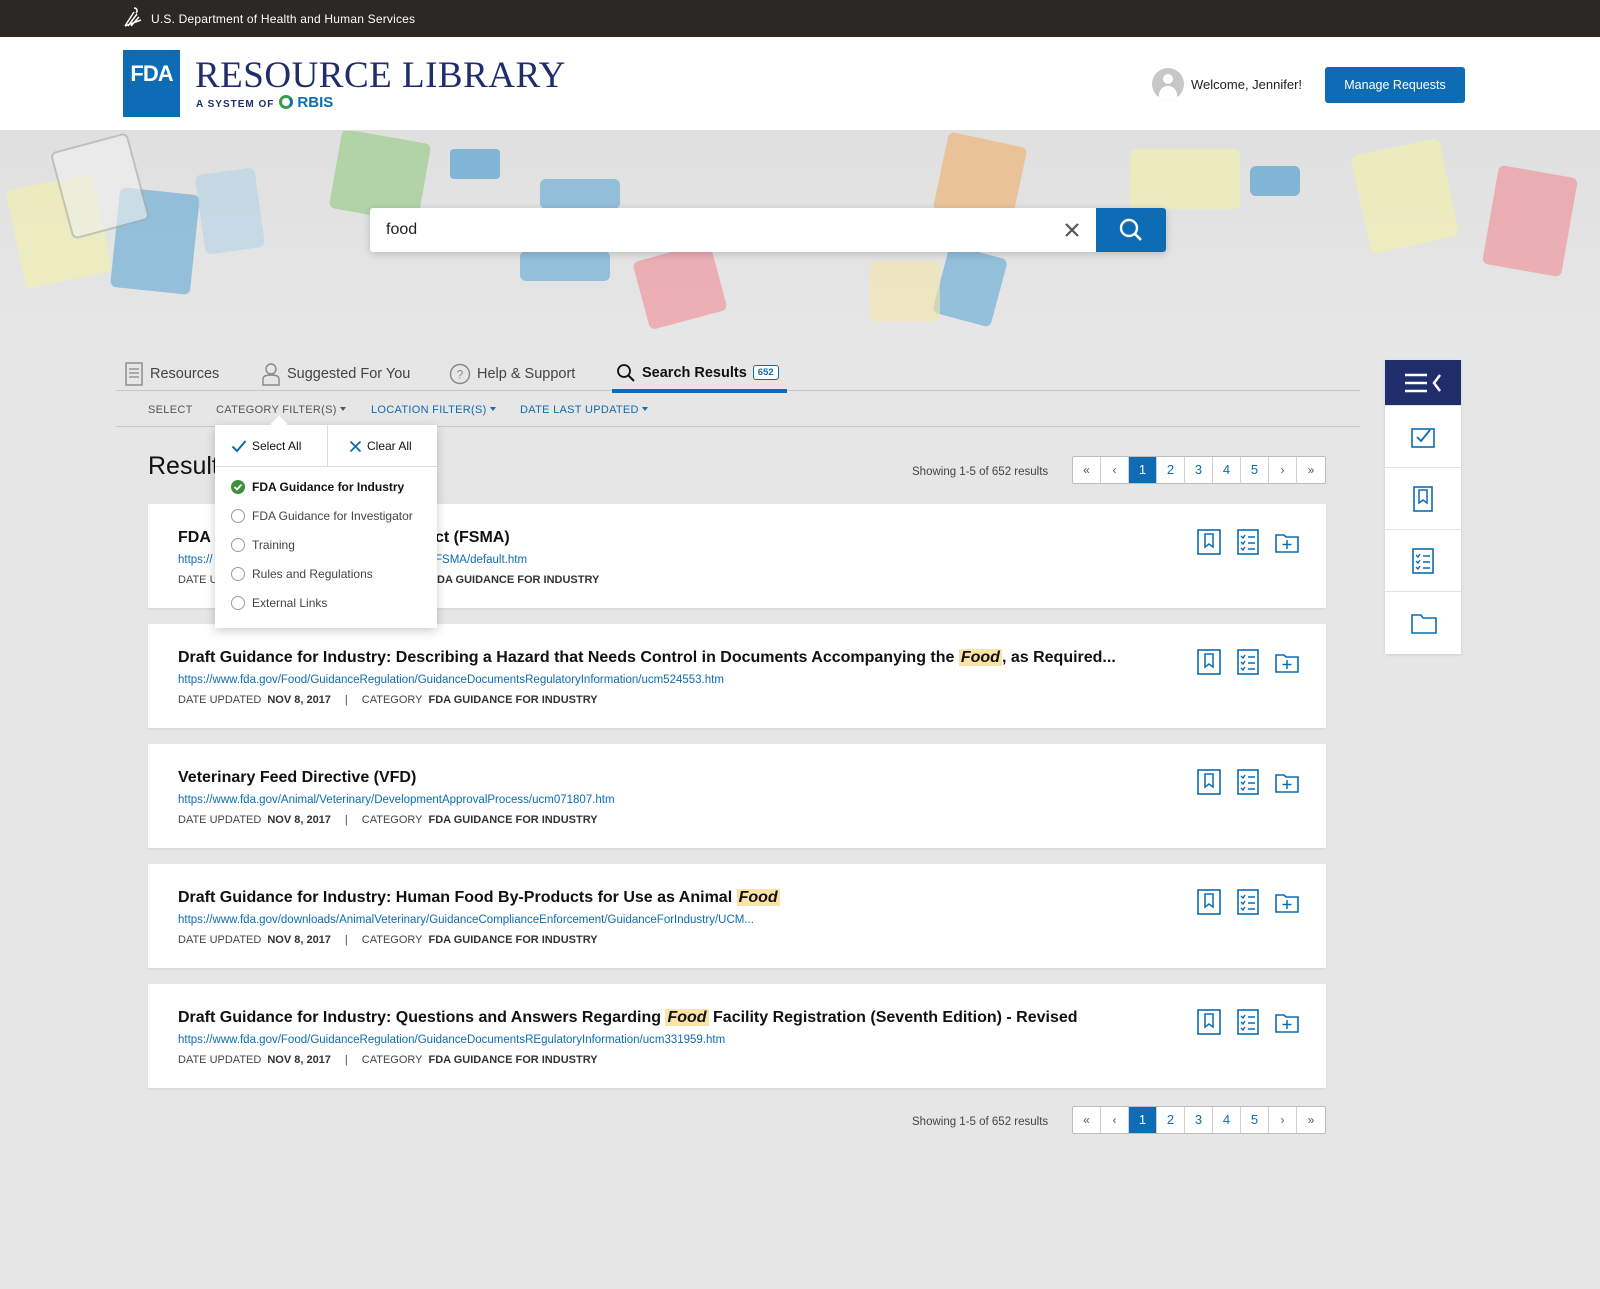  Describe the element at coordinates (1423, 498) in the screenshot. I see `side-bookmark-button` at that location.